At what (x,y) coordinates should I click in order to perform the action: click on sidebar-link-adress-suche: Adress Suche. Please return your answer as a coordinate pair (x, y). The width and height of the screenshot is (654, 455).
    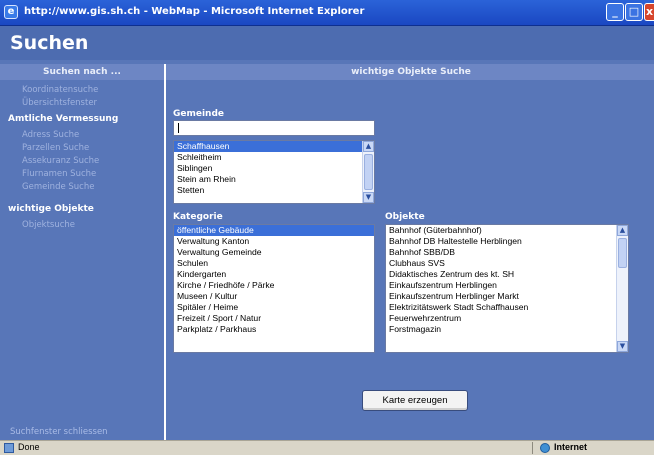
    Looking at the image, I should click on (50, 135).